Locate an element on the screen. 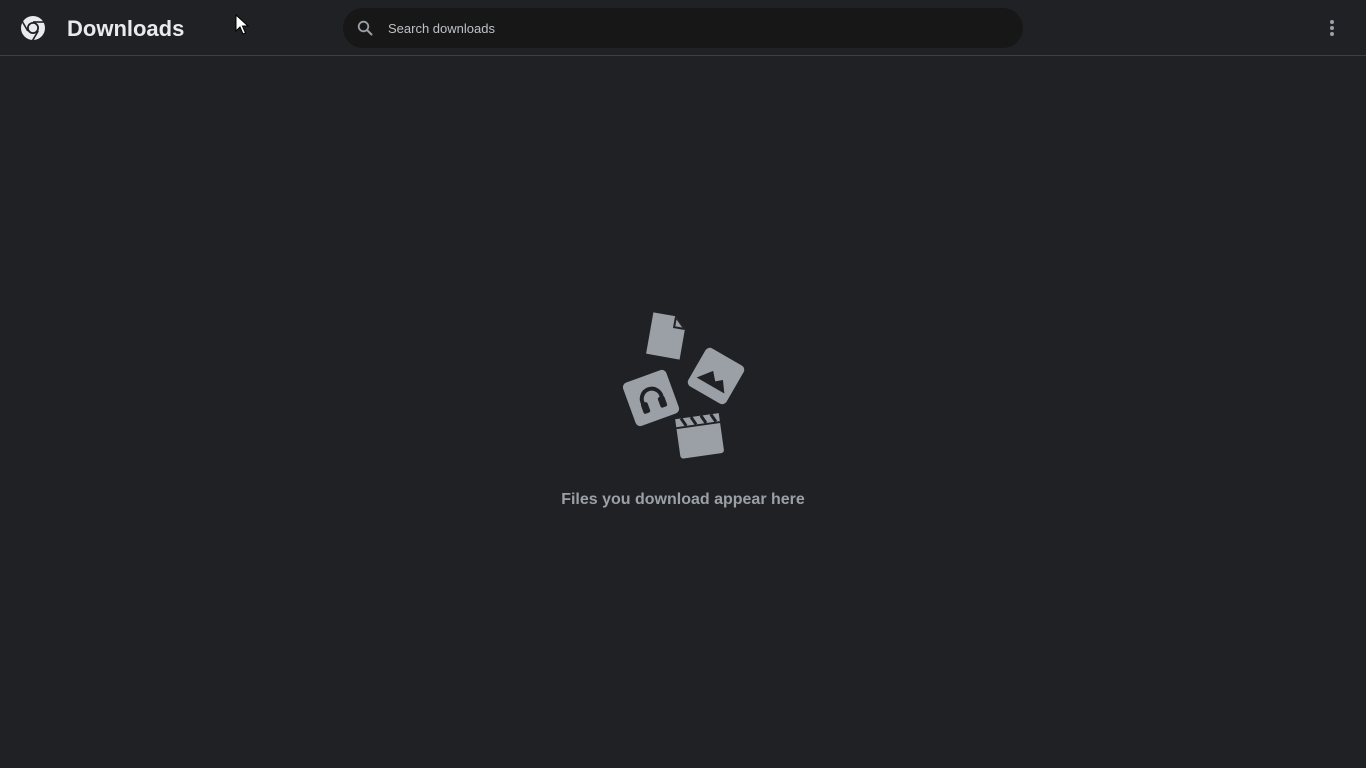  empty-state-message: Files you download appear here is located at coordinates (683, 499).